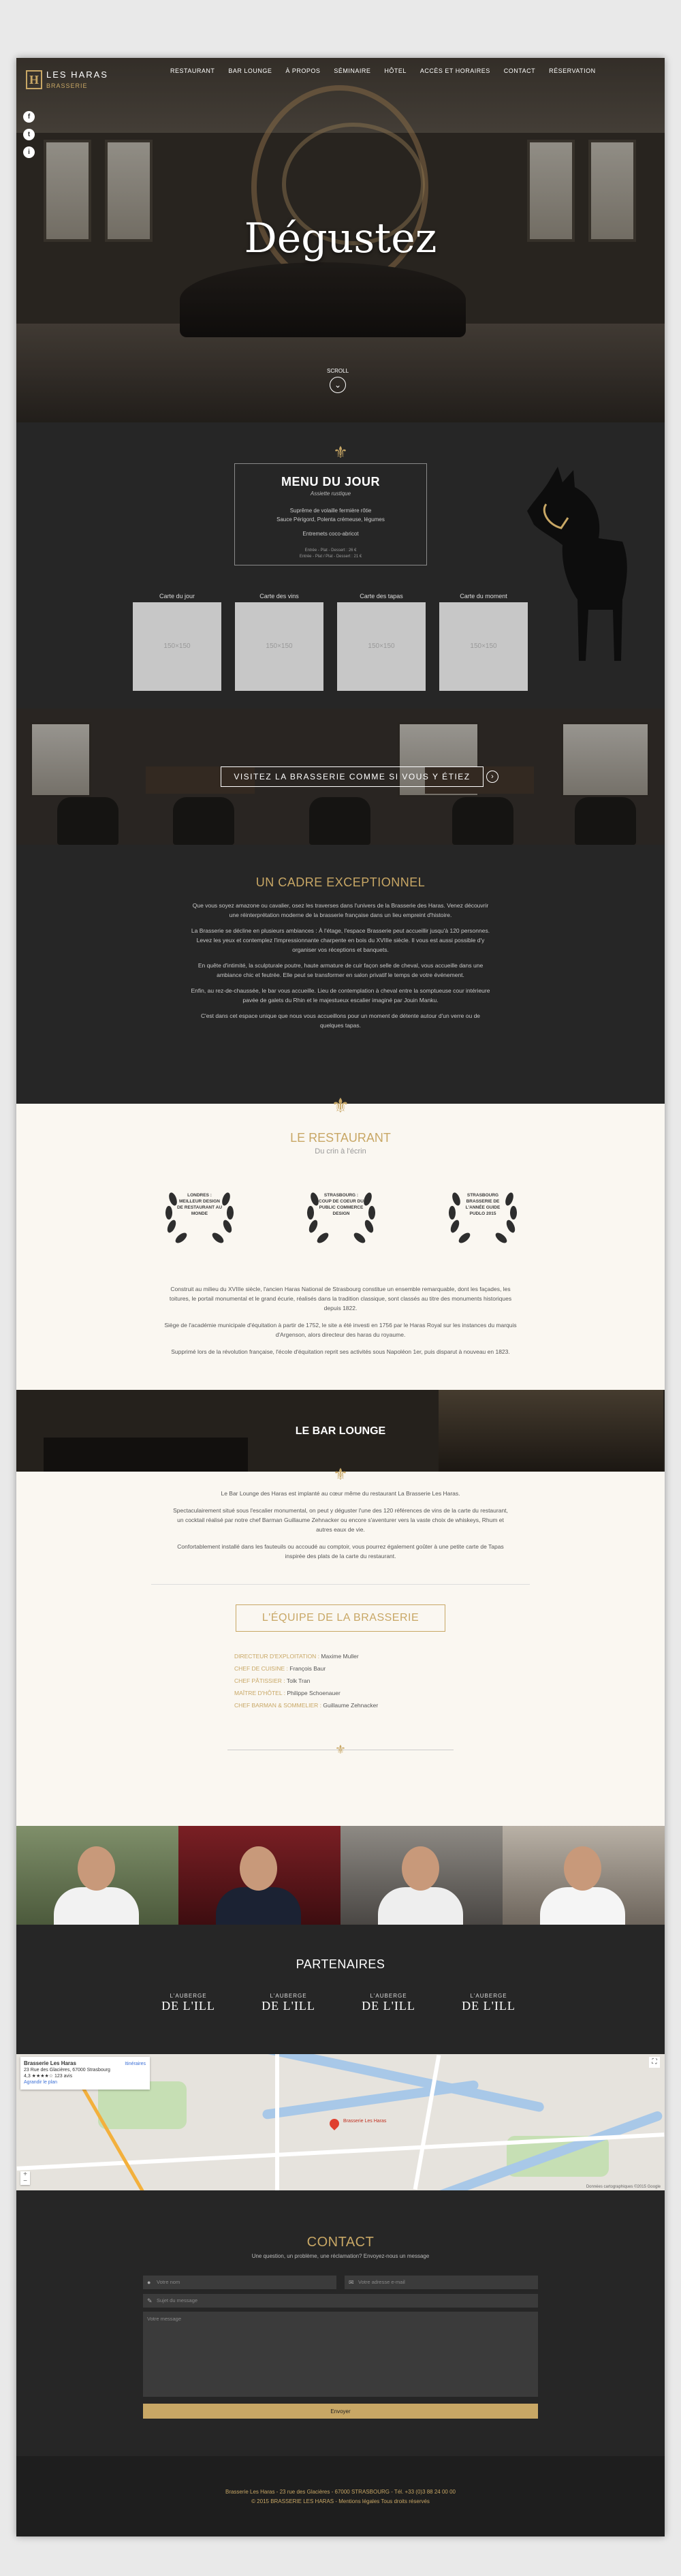 This screenshot has width=681, height=2576. I want to click on team-photo-head, so click(97, 1869).